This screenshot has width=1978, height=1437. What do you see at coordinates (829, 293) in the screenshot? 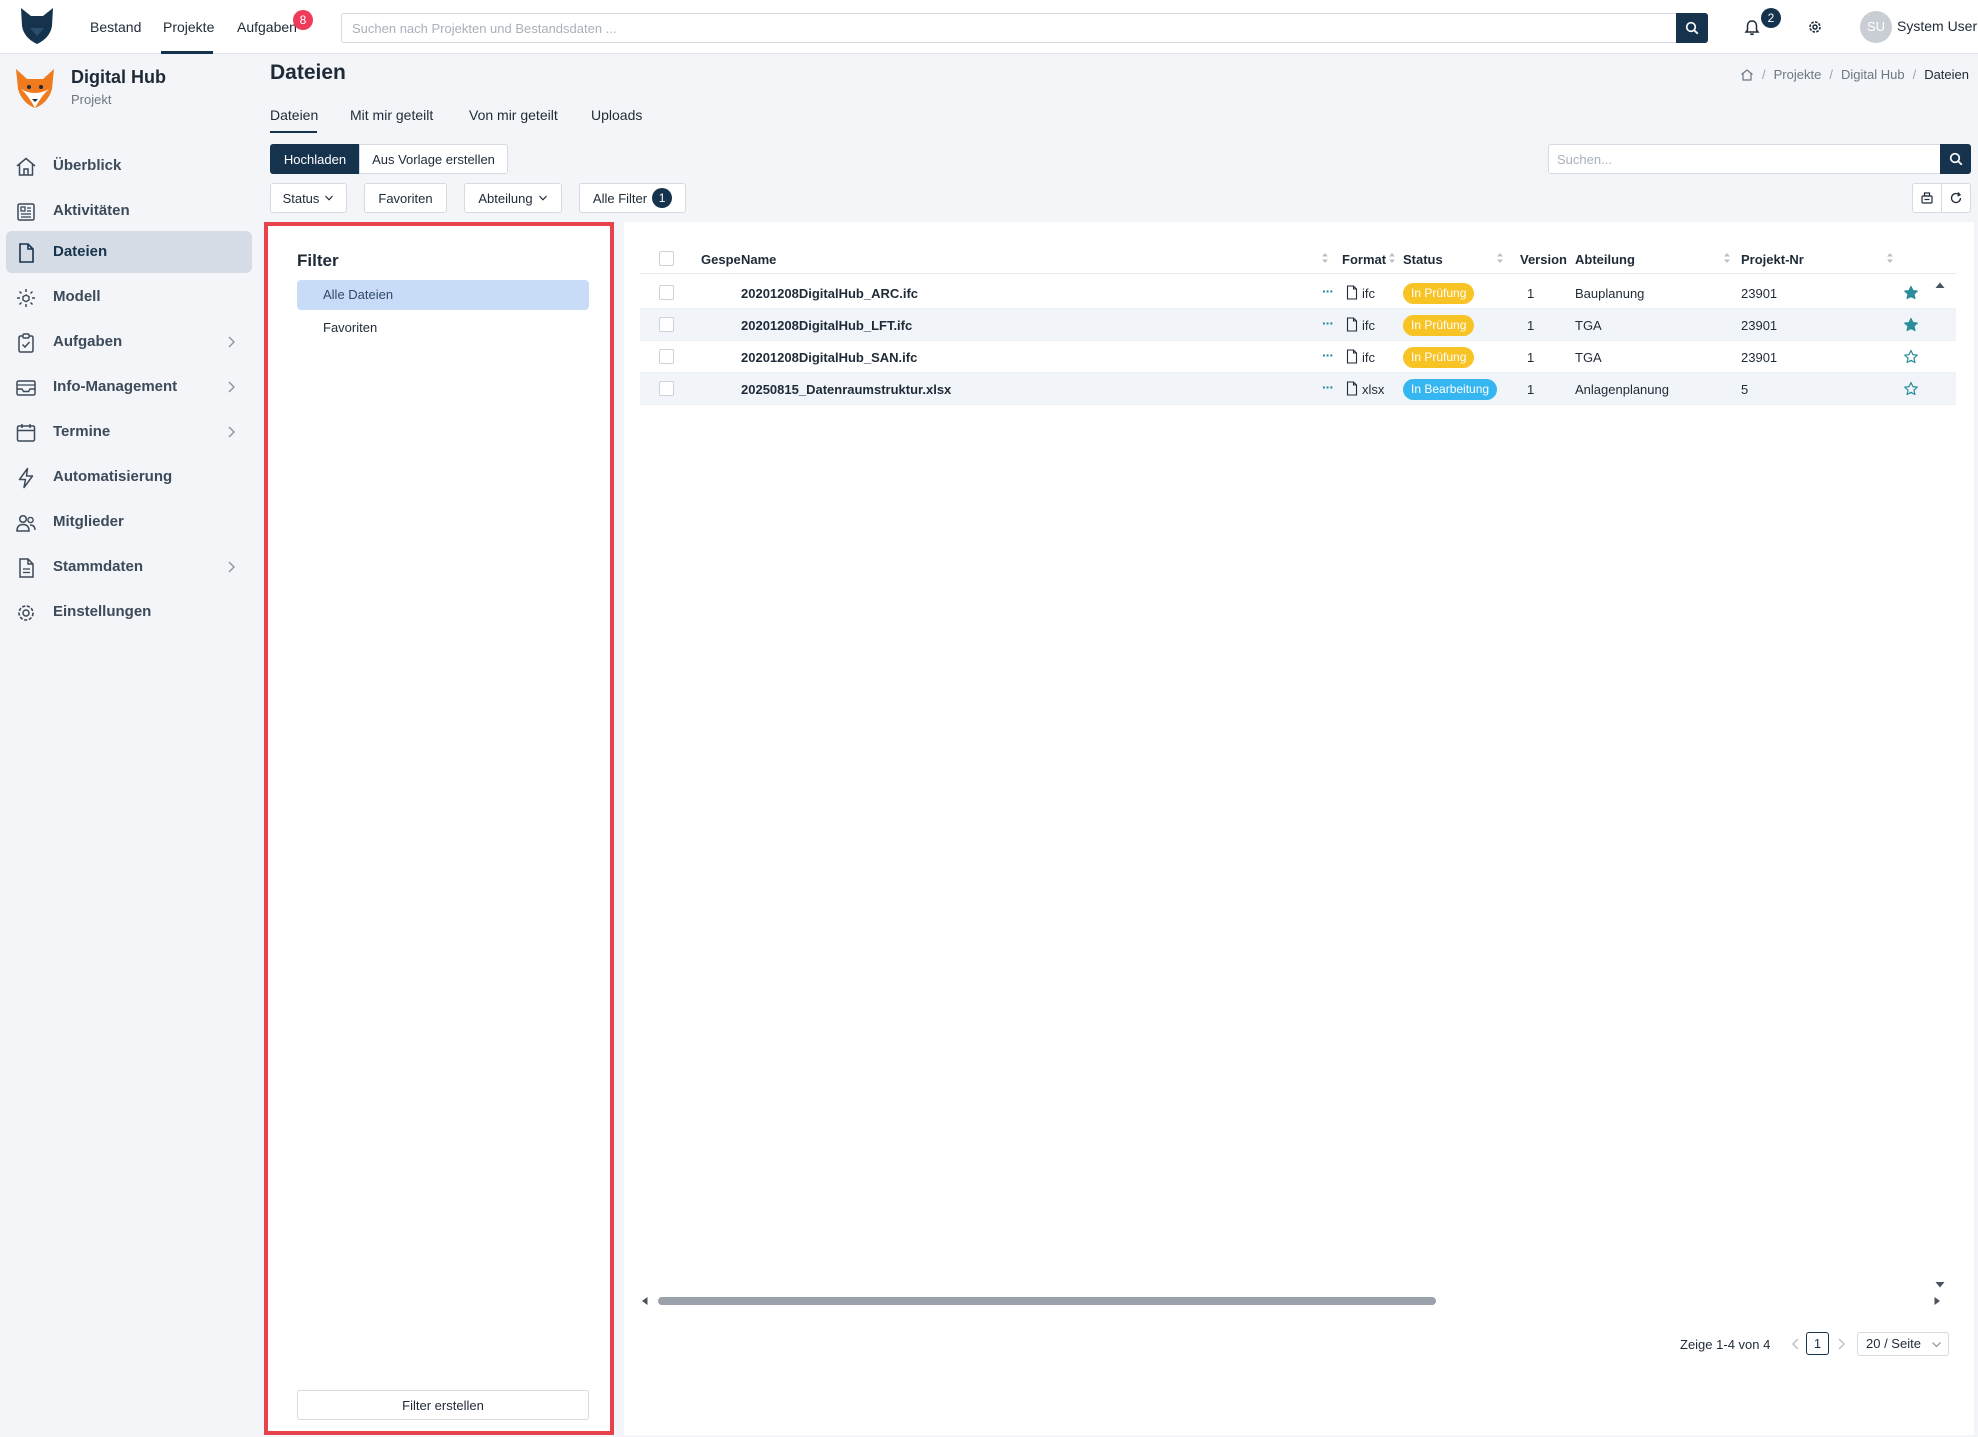
I see `file-name: 20201208DigitalHub_ARC.ifc` at bounding box center [829, 293].